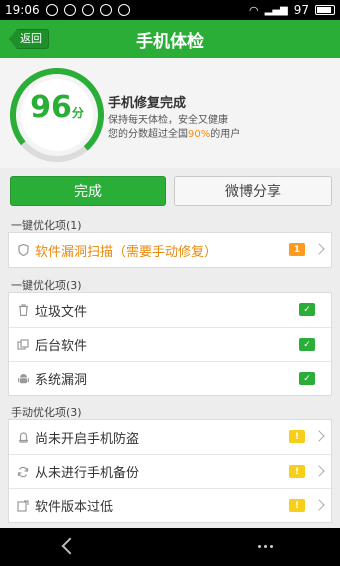 This screenshot has width=340, height=566. I want to click on signal-icon: ▂▄▆, so click(276, 10).